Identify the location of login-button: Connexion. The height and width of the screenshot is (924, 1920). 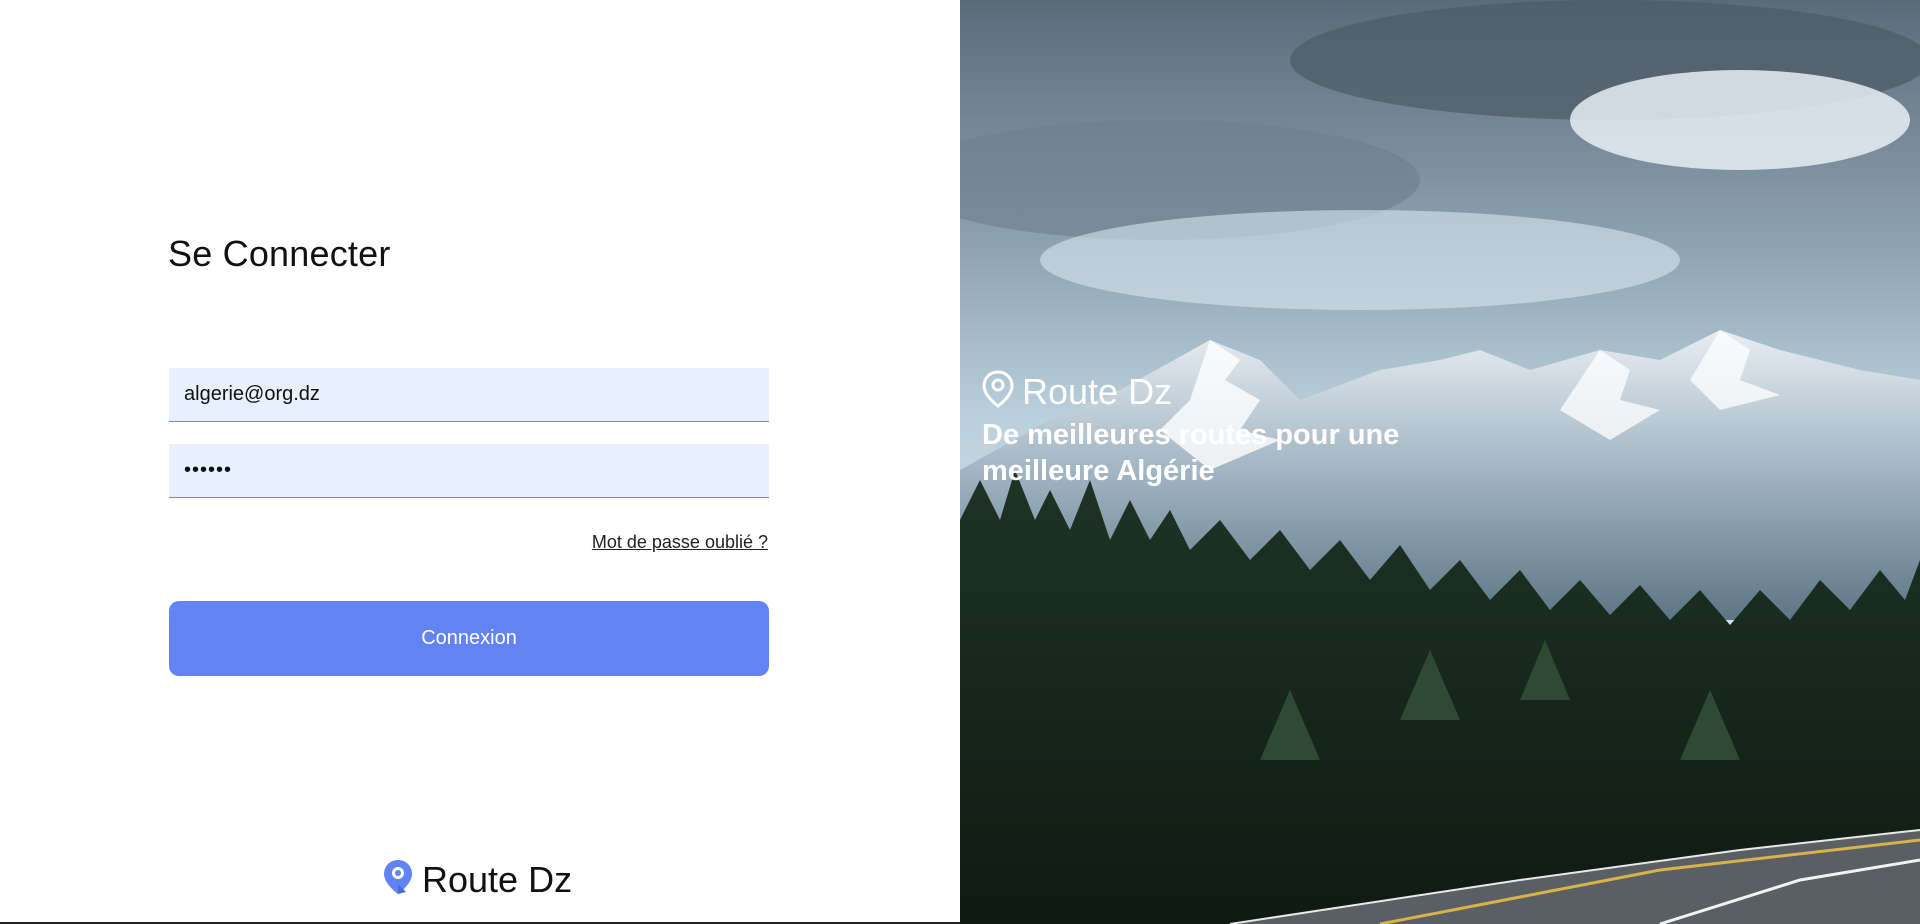
(469, 638).